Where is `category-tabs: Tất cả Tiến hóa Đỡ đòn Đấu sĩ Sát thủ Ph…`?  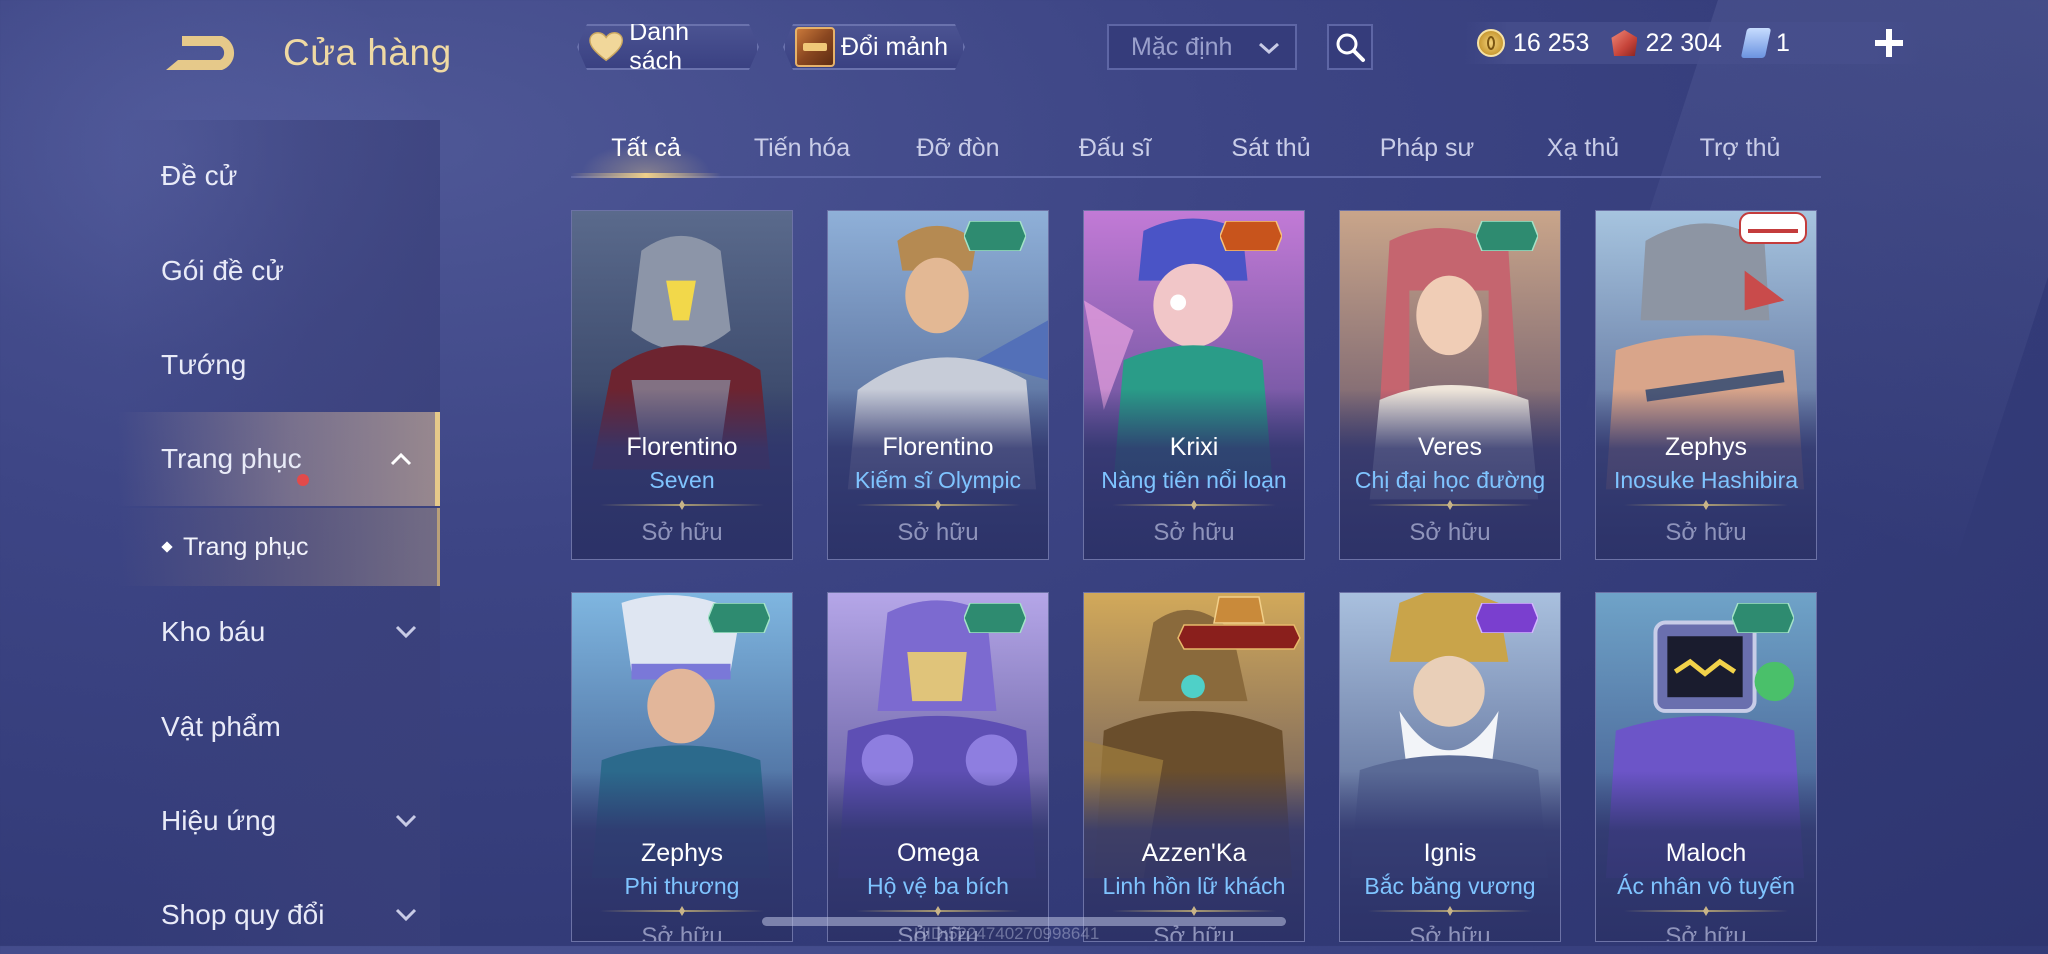 category-tabs: Tất cả Tiến hóa Đỡ đòn Đấu sĩ Sát thủ Ph… is located at coordinates (1196, 154).